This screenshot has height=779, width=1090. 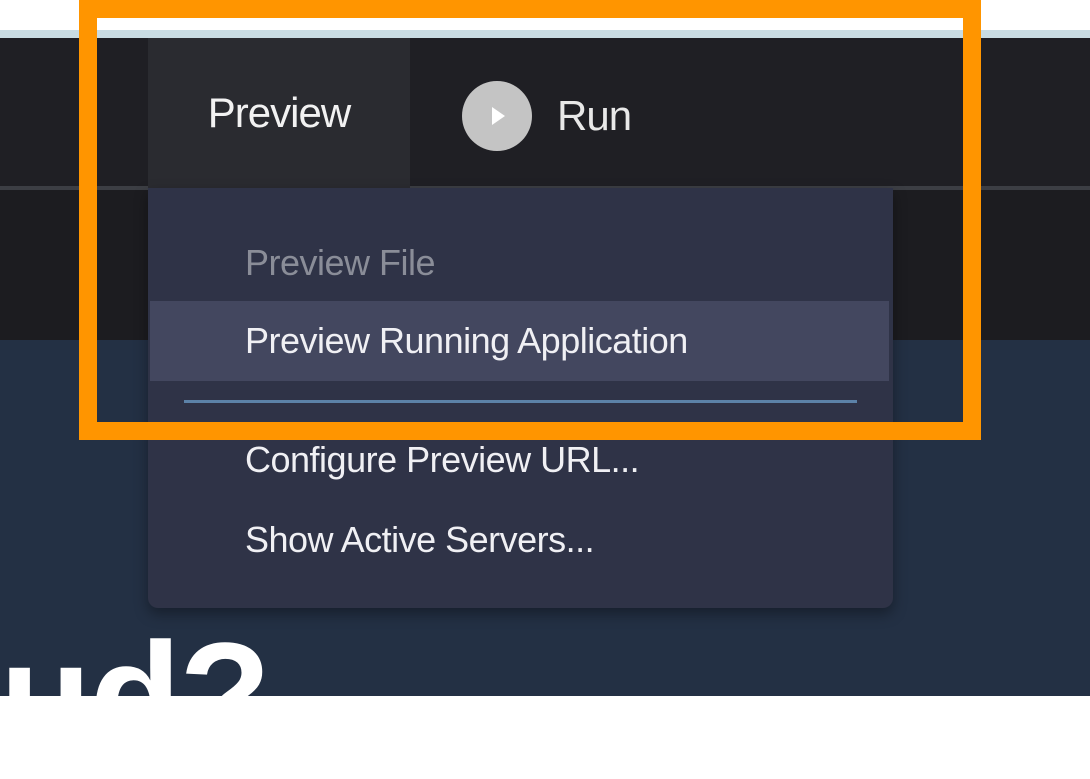 I want to click on preview-menu-button: Preview, so click(x=279, y=113).